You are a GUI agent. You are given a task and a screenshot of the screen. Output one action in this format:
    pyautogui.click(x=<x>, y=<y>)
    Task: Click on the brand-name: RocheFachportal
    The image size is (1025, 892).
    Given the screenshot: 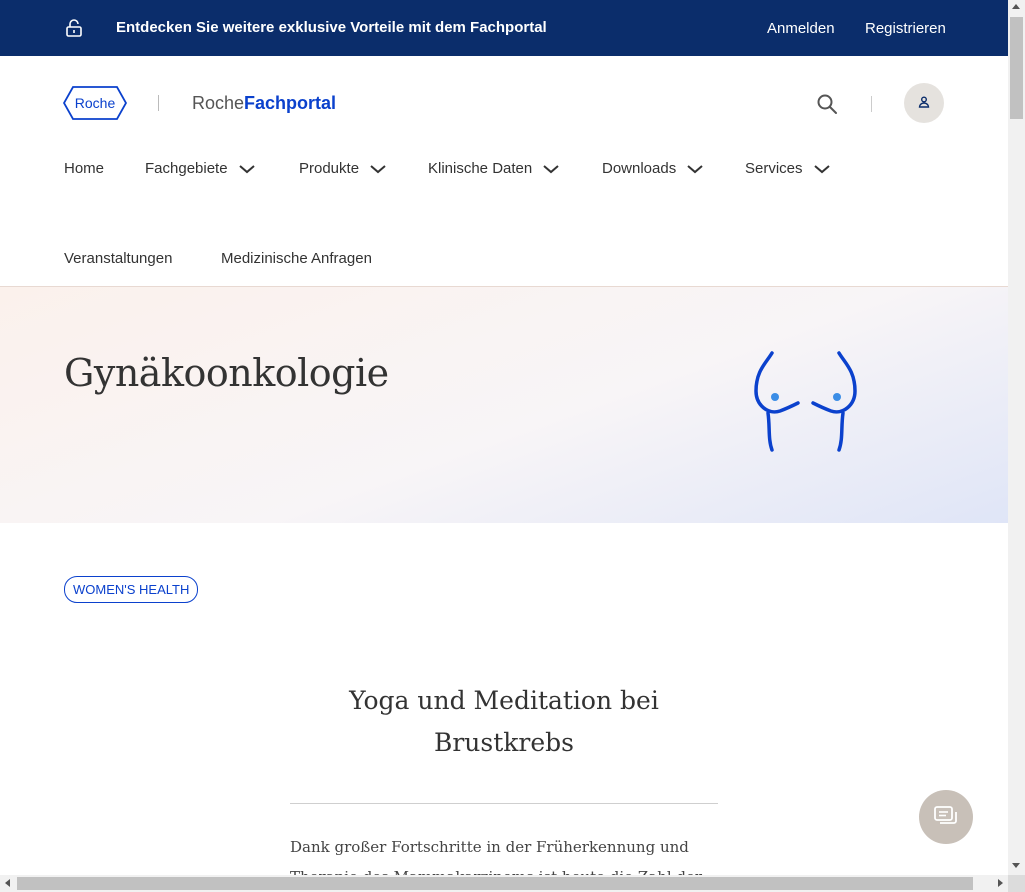 What is the action you would take?
    pyautogui.click(x=264, y=103)
    